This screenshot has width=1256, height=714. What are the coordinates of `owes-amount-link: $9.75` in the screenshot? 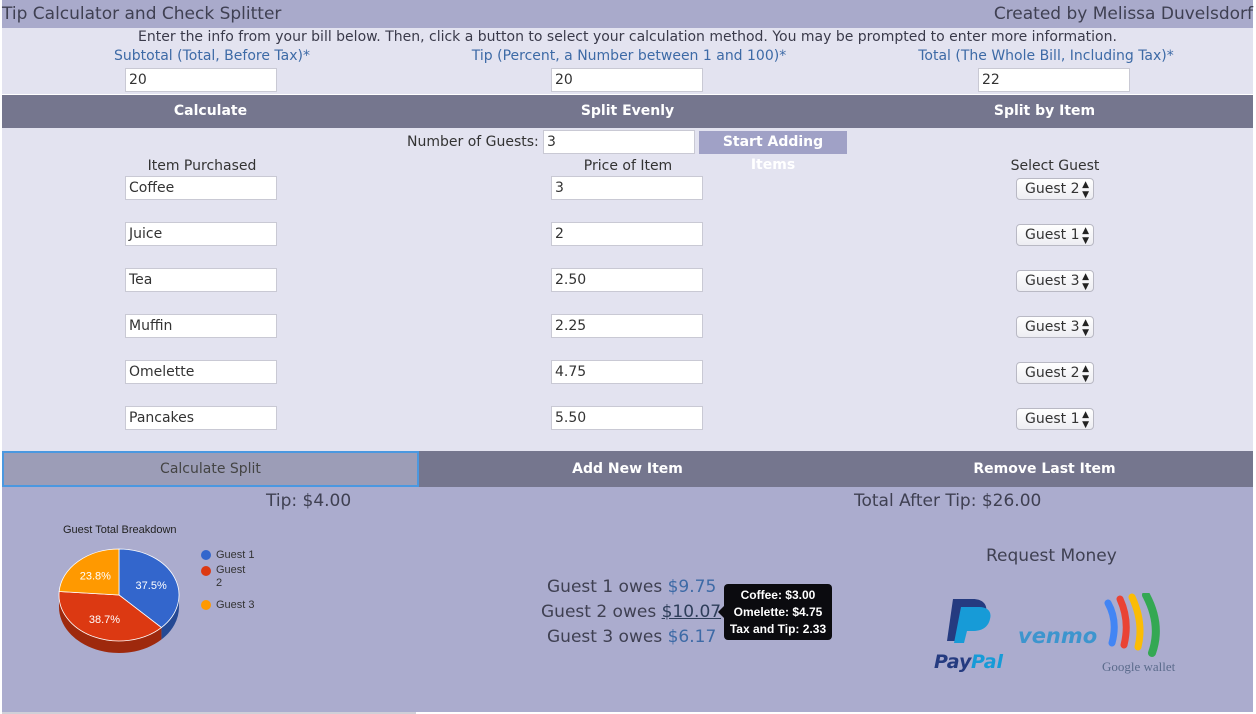 It's located at (692, 587).